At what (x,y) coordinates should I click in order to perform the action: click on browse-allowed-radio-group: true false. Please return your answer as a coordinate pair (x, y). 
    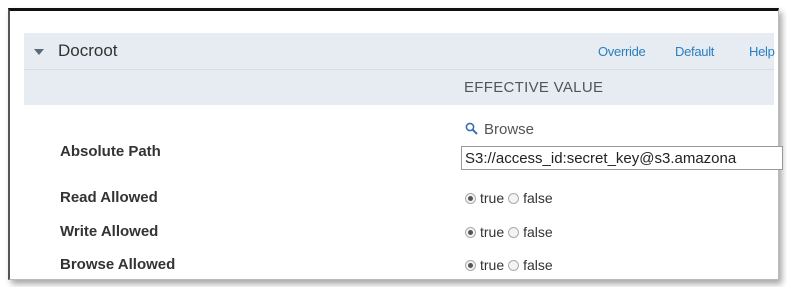
    Looking at the image, I should click on (511, 265).